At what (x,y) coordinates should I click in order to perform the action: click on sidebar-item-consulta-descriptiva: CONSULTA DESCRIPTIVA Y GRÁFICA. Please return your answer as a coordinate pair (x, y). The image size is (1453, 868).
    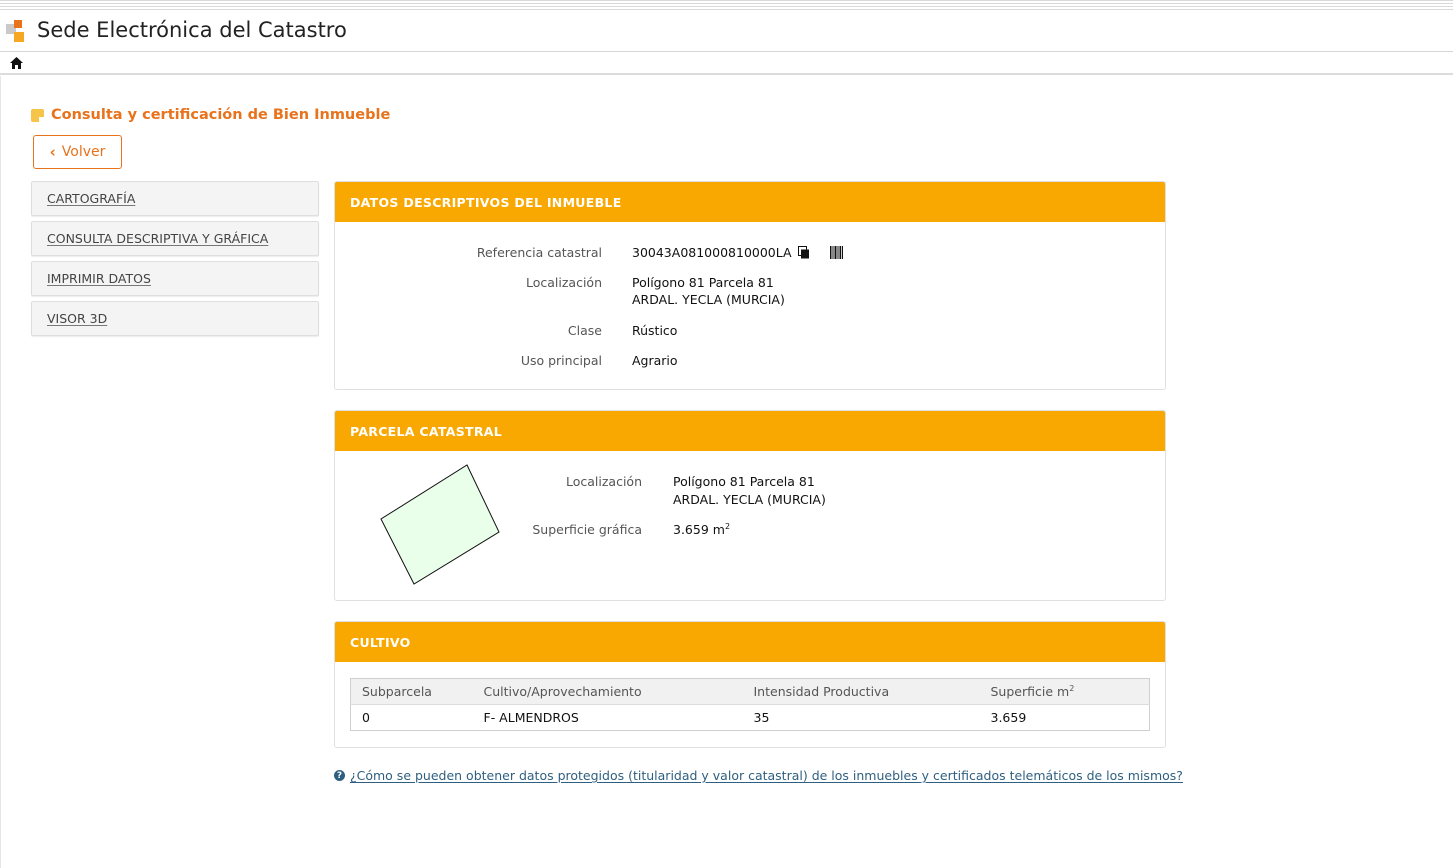
    Looking at the image, I should click on (175, 238).